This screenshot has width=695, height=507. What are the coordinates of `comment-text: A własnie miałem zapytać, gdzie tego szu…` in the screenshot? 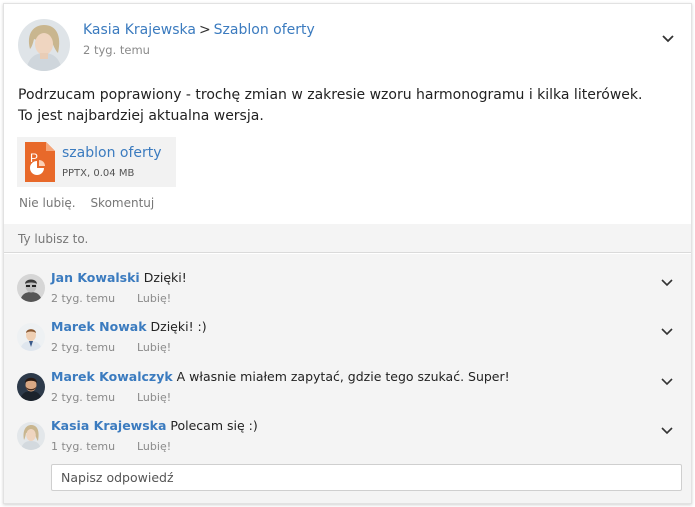 It's located at (343, 376).